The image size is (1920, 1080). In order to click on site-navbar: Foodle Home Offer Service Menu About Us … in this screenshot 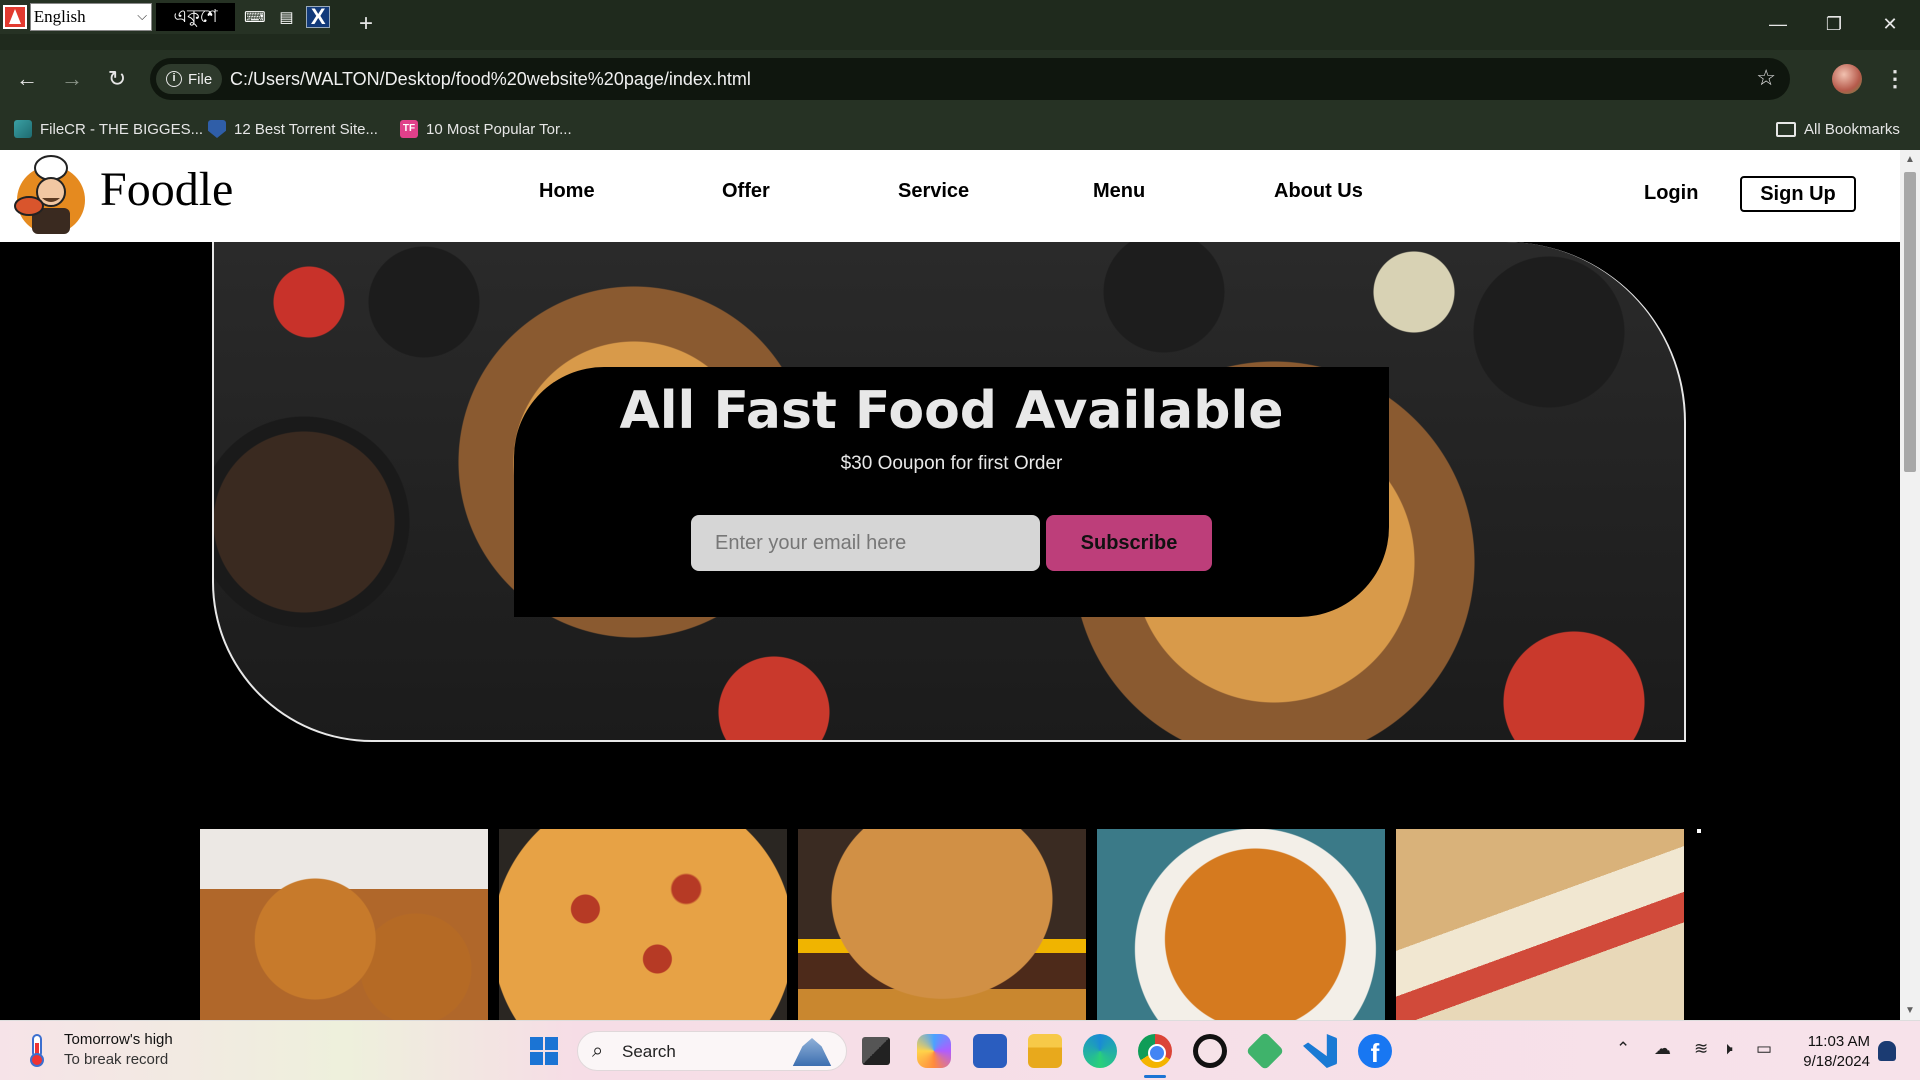, I will do `click(950, 196)`.